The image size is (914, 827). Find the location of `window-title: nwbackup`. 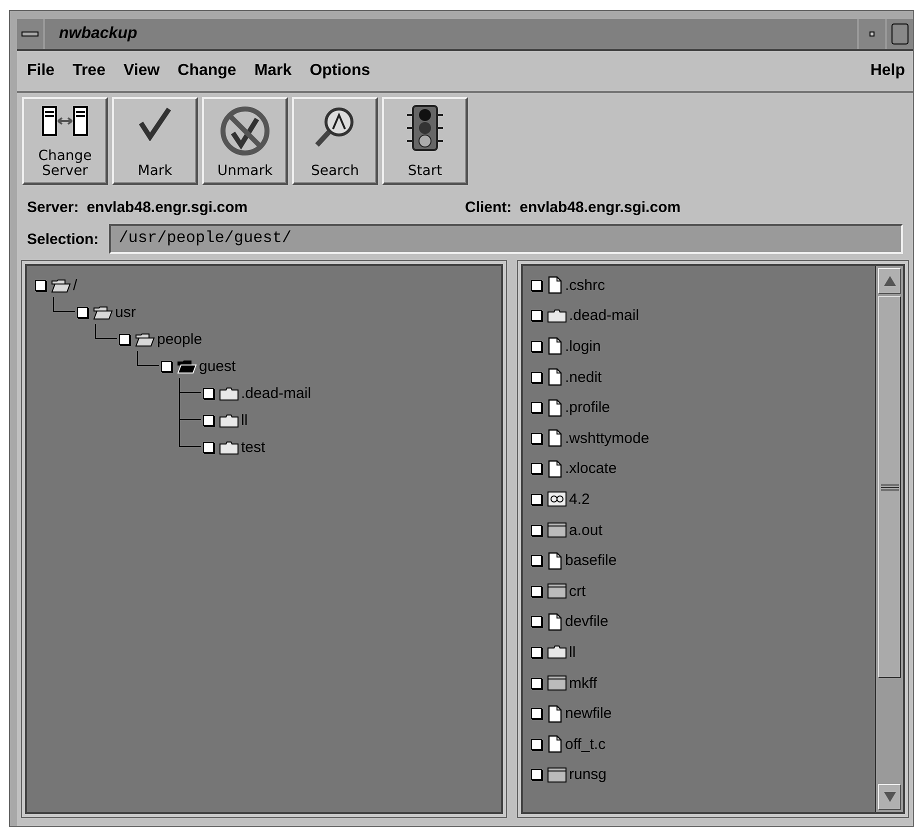

window-title: nwbackup is located at coordinates (98, 34).